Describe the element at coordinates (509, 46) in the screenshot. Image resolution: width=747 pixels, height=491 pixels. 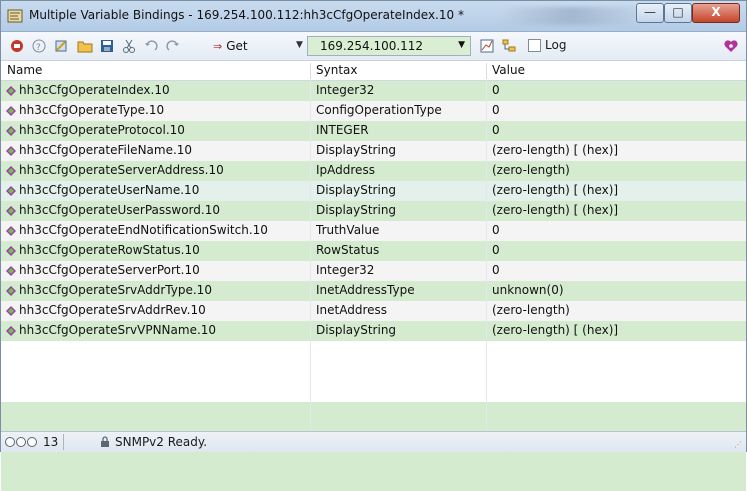
I see `tree-icon` at that location.